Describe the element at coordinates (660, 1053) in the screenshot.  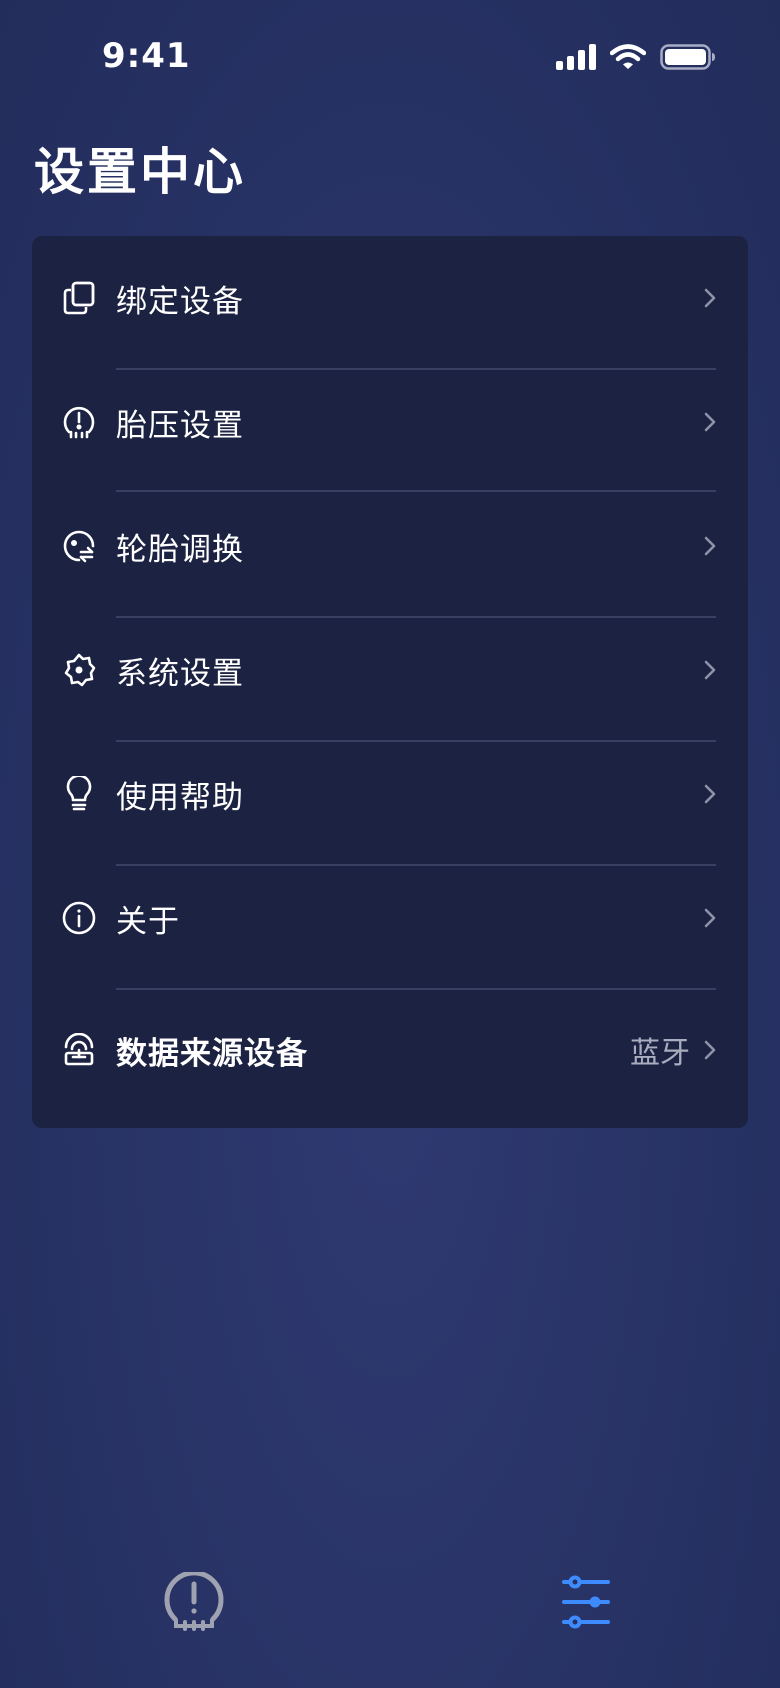
I see `data-source-value: 蓝牙` at that location.